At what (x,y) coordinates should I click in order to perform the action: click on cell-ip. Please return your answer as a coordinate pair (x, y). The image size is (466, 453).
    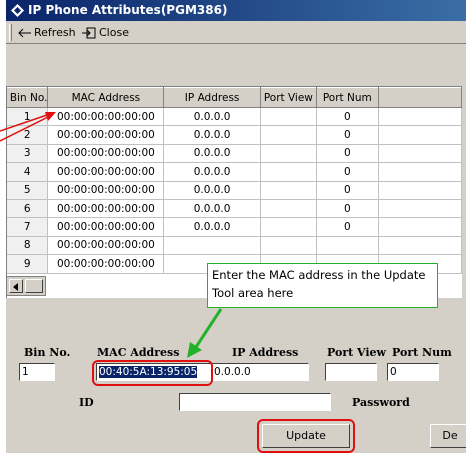
    Looking at the image, I should click on (212, 246).